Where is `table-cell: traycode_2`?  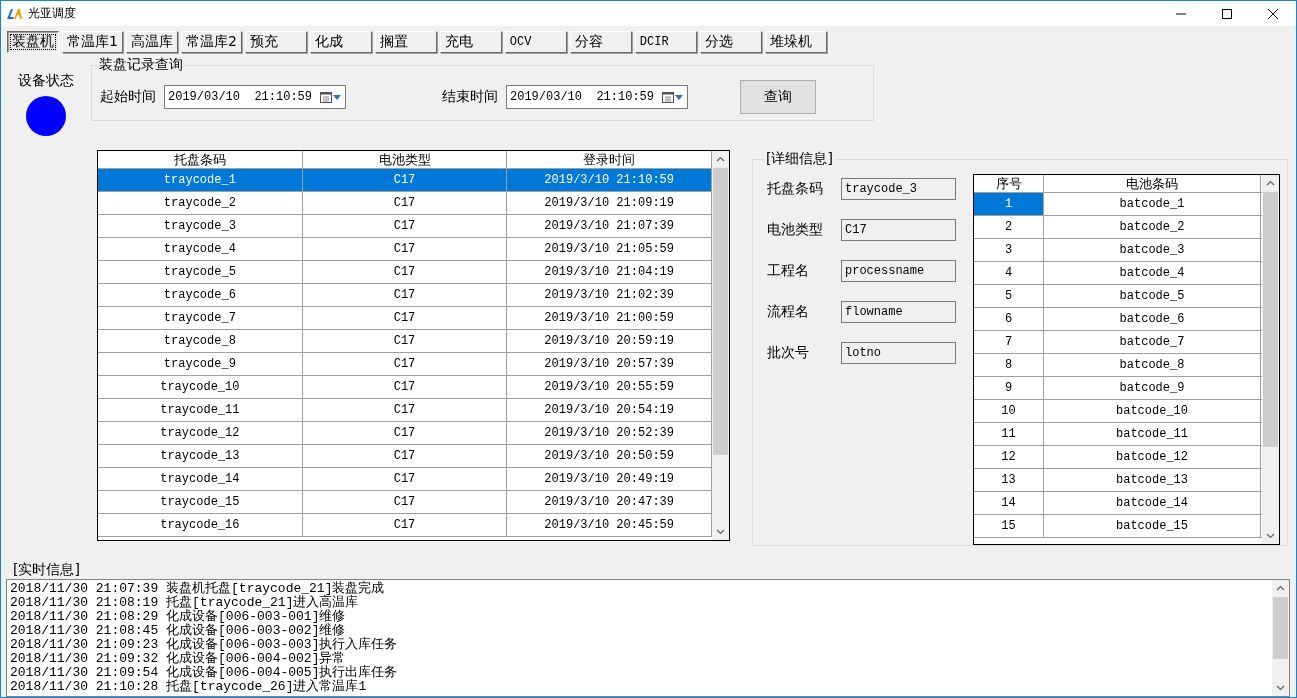
table-cell: traycode_2 is located at coordinates (200, 203).